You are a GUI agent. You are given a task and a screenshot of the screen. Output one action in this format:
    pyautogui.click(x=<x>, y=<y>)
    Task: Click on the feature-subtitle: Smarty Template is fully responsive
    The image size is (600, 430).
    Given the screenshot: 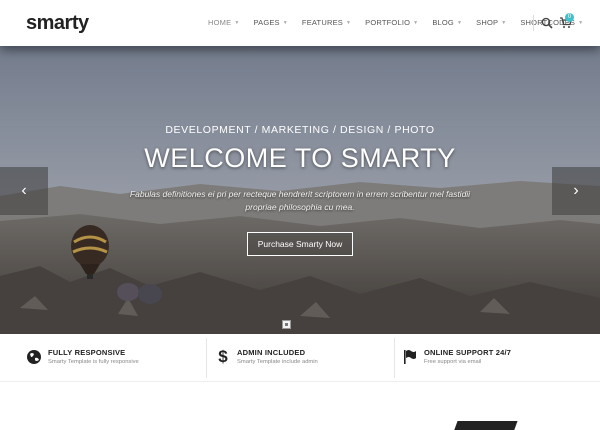 What is the action you would take?
    pyautogui.click(x=93, y=362)
    